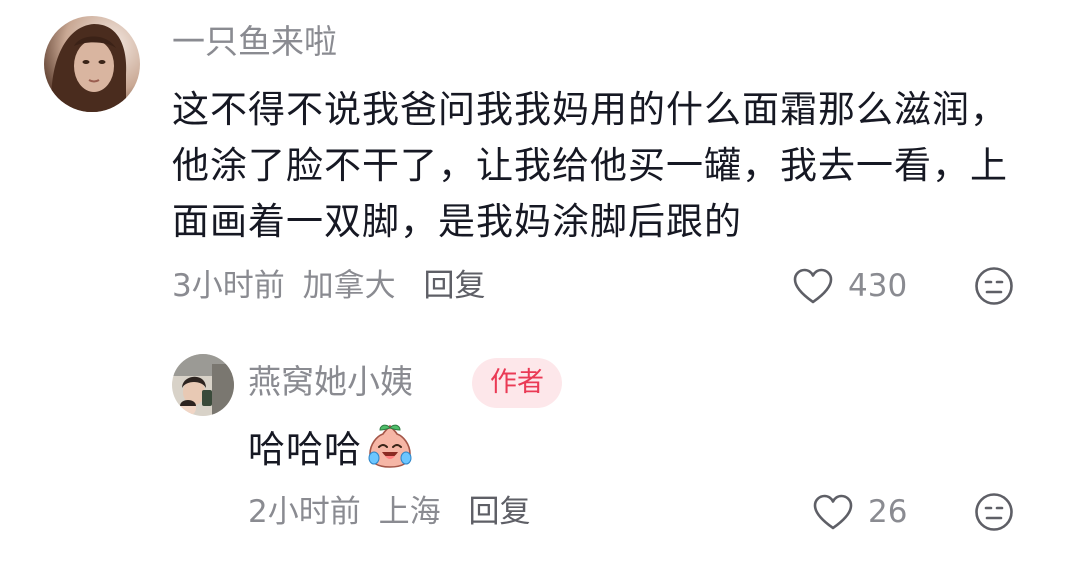 This screenshot has height=564, width=1080. I want to click on like-button: 430, so click(849, 286).